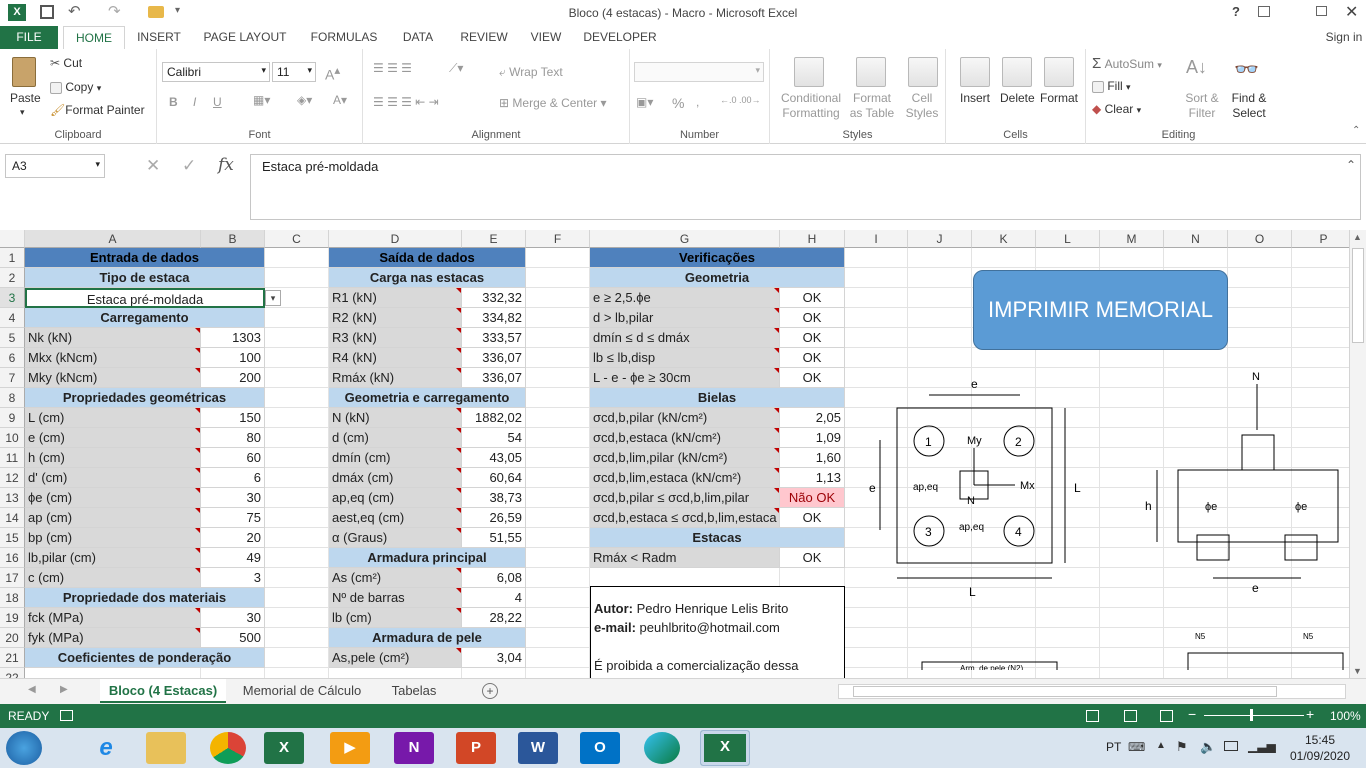 This screenshot has width=1366, height=768. Describe the element at coordinates (805, 187) in the screenshot. I see `formula-input: Estaca pré-moldada` at that location.